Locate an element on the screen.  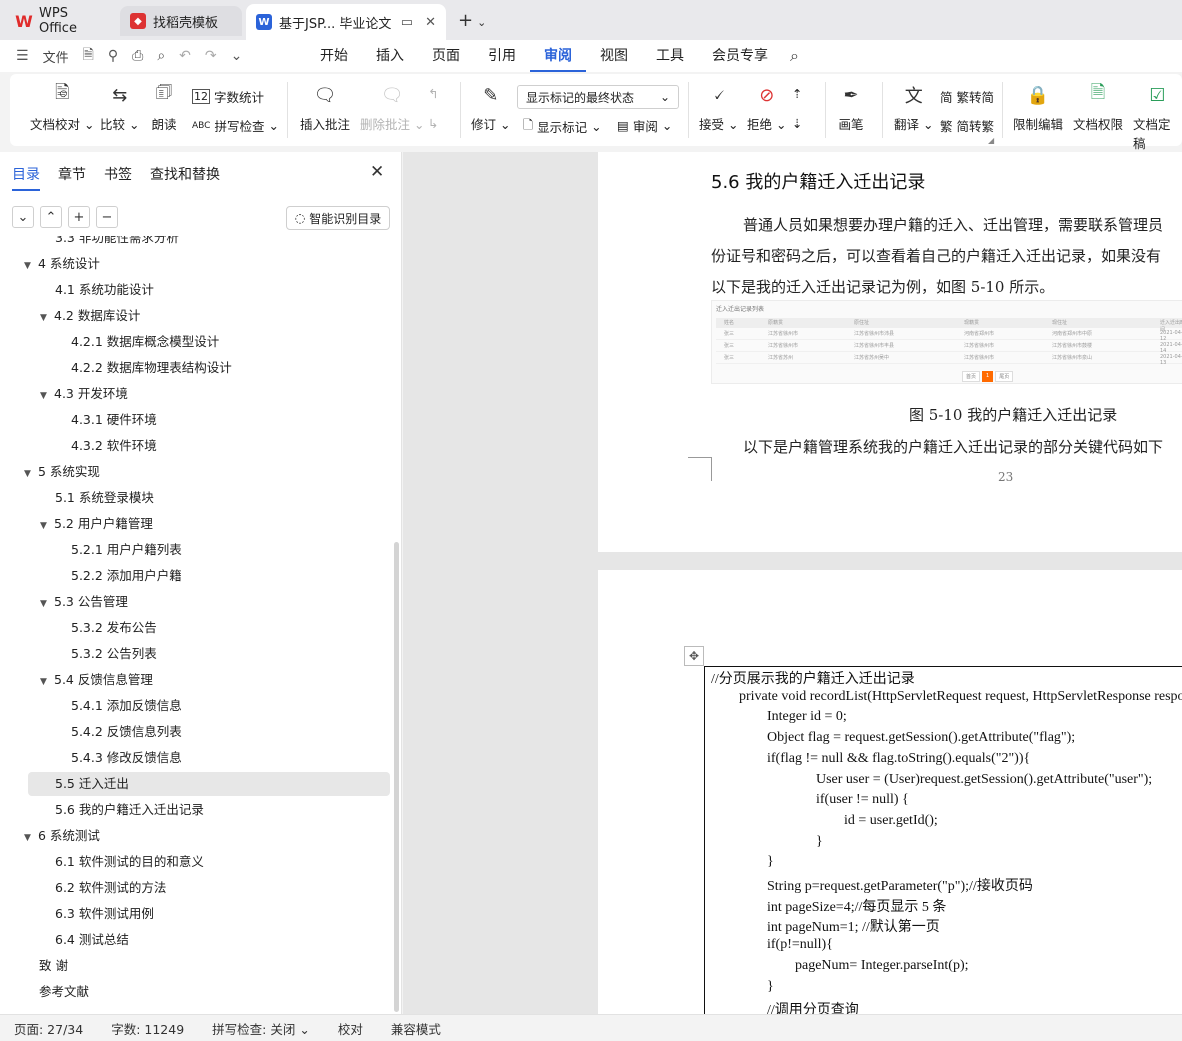
menu-tab: 审阅 is located at coordinates (558, 56).